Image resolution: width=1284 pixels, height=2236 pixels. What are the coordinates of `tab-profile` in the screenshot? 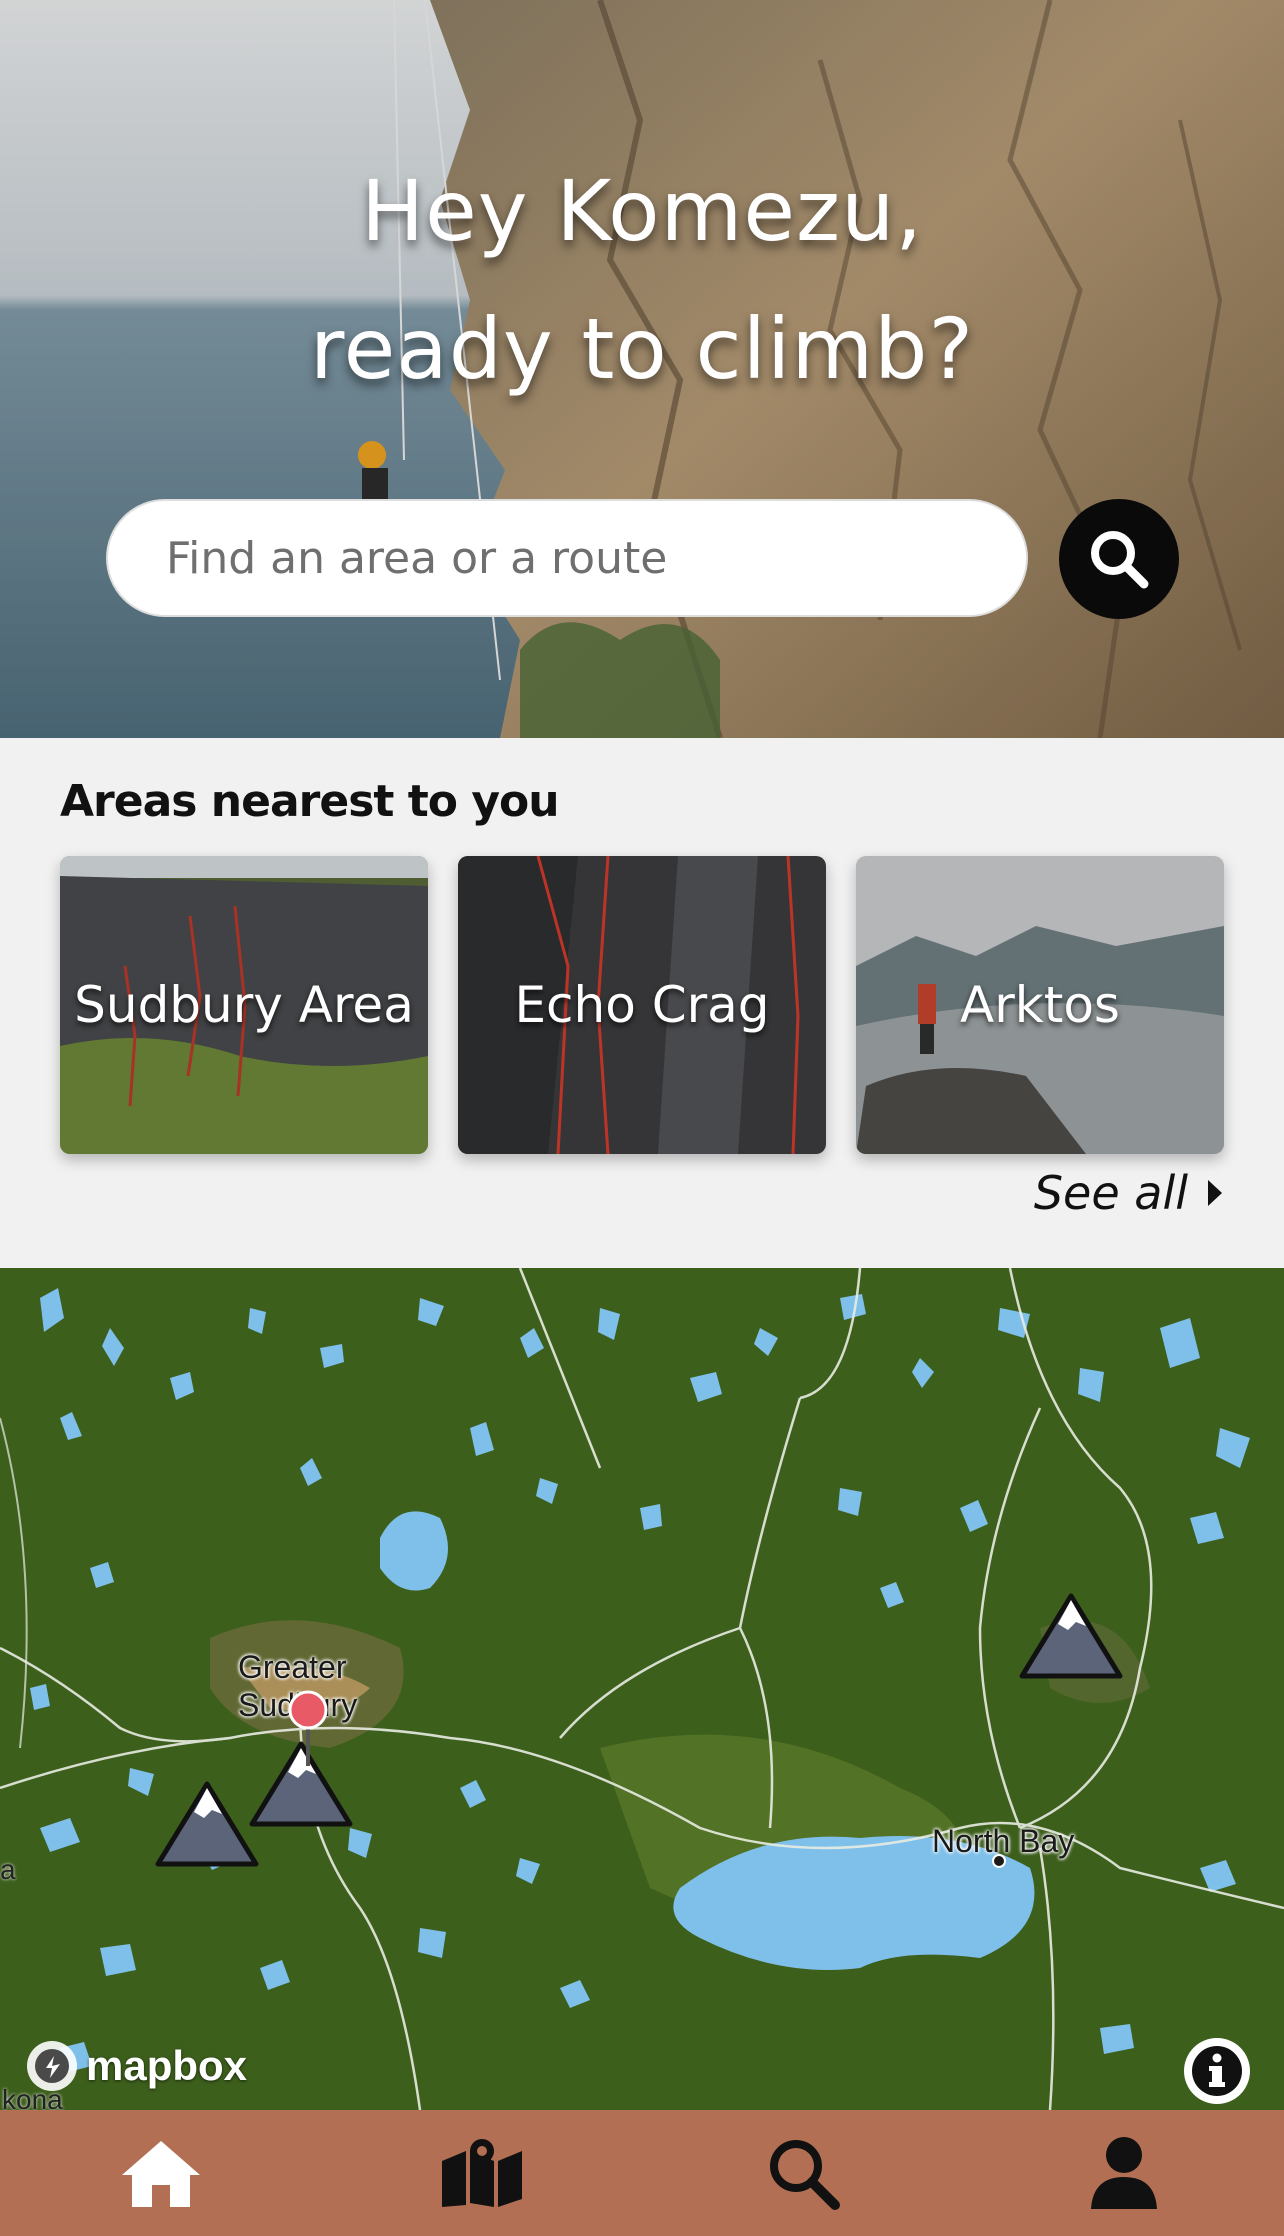 It's located at (1124, 2173).